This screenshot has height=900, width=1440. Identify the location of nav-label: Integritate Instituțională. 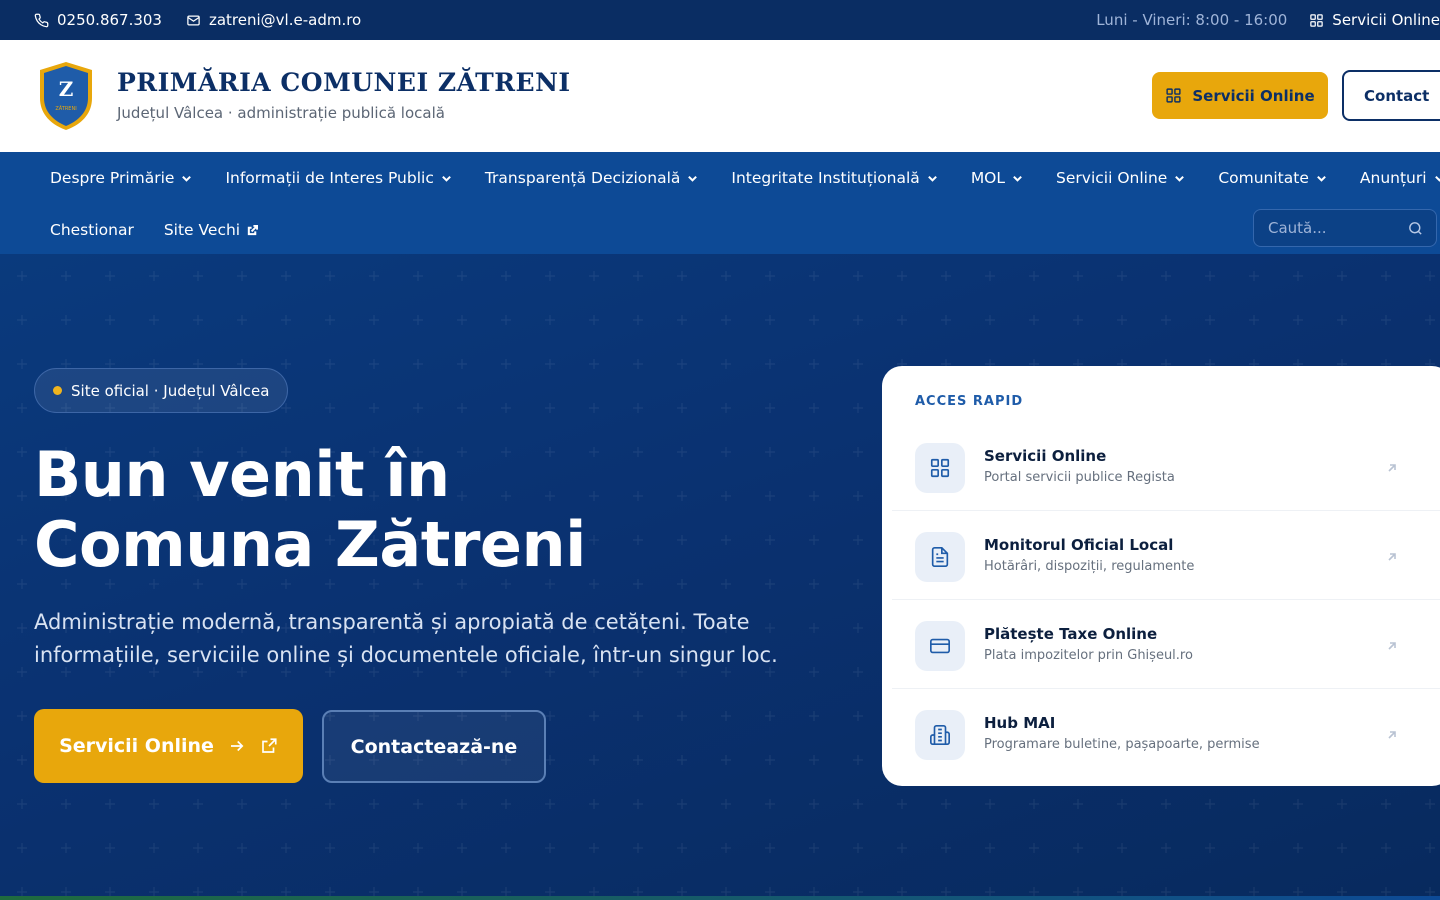
(825, 178).